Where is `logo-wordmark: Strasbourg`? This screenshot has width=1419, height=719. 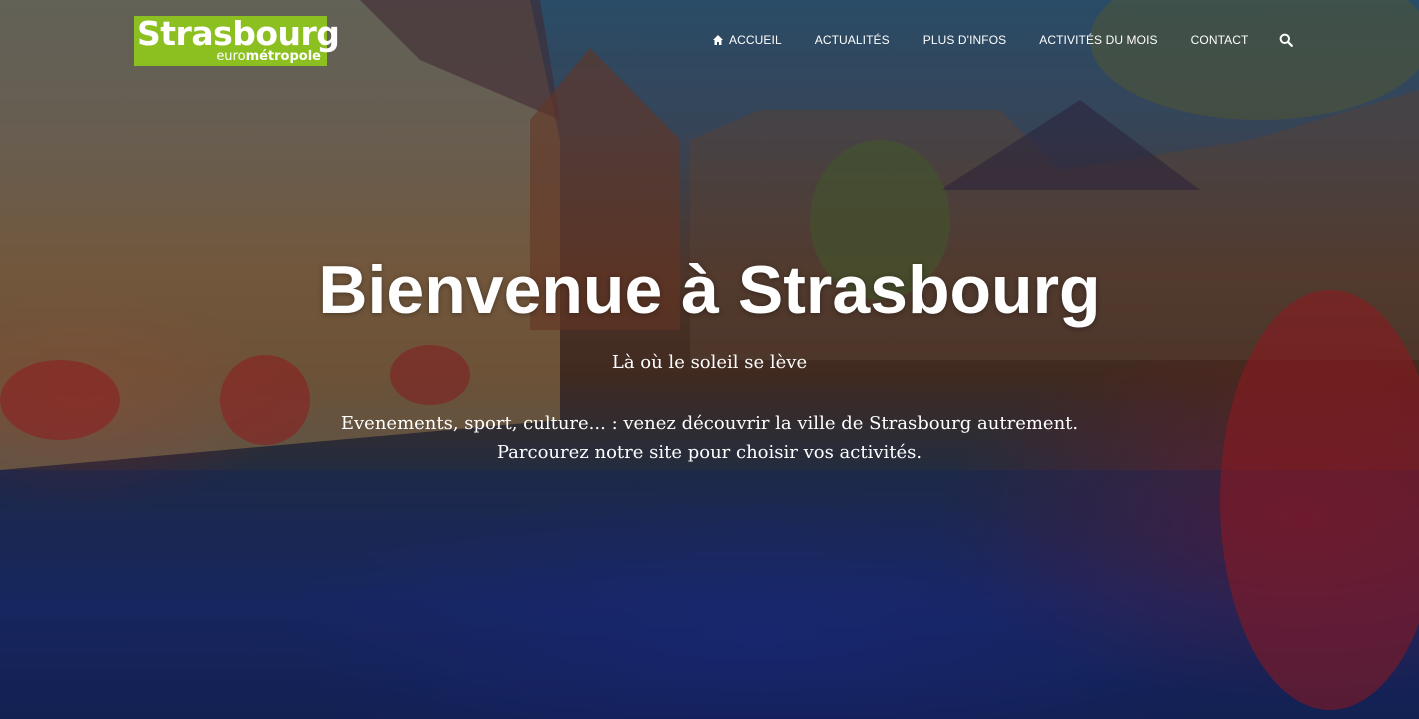
logo-wordmark: Strasbourg is located at coordinates (238, 33).